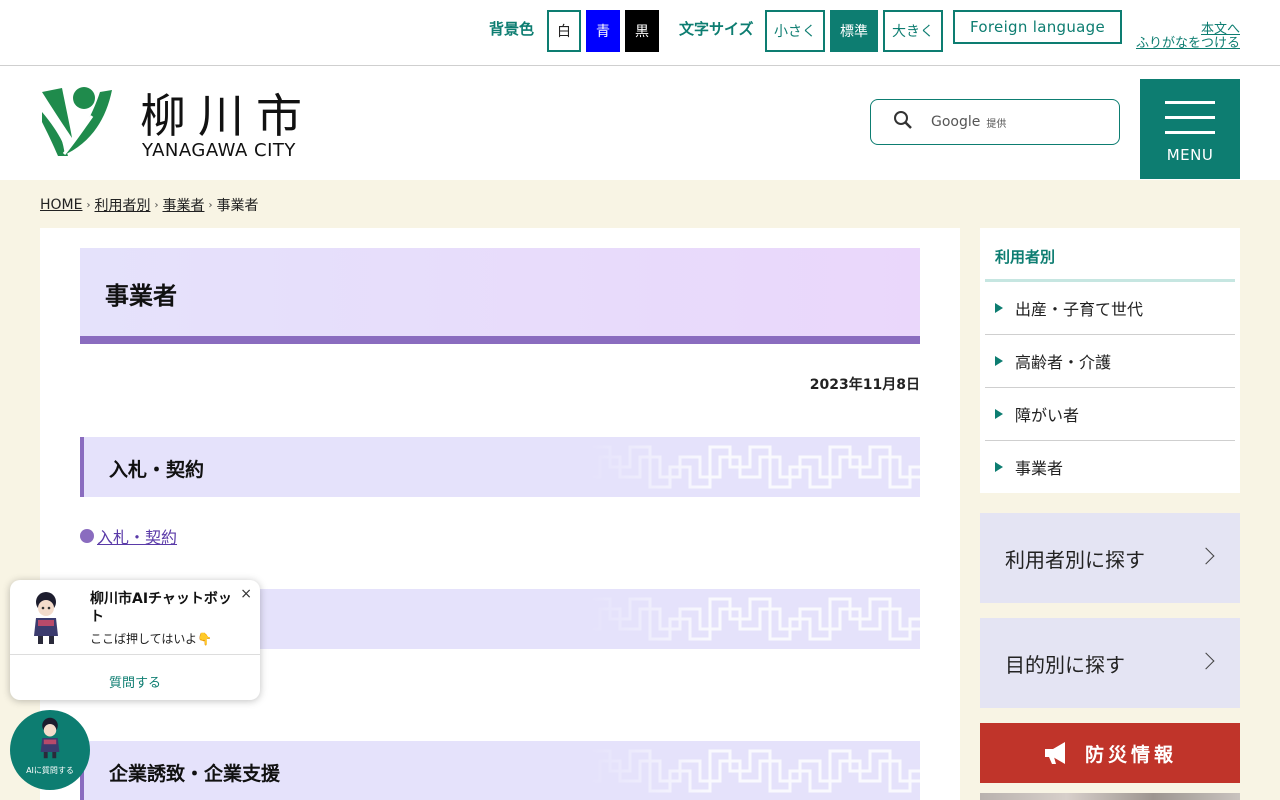 Image resolution: width=1280 pixels, height=800 pixels. Describe the element at coordinates (903, 122) in the screenshot. I see `search-icon` at that location.